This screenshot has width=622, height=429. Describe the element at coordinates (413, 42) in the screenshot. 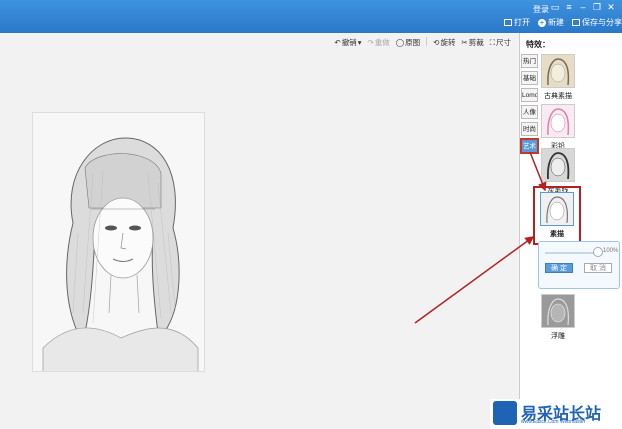

I see `original-label: 原图` at that location.